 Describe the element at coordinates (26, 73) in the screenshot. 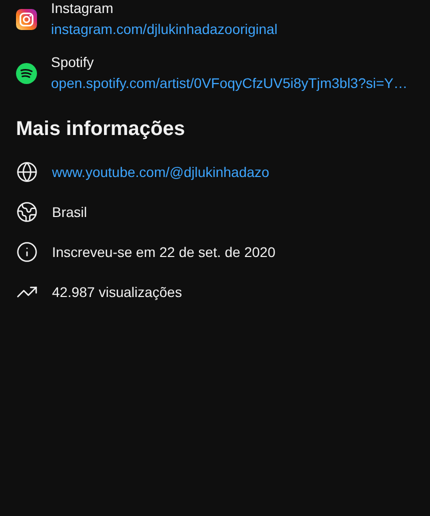

I see `spotify-icon` at that location.